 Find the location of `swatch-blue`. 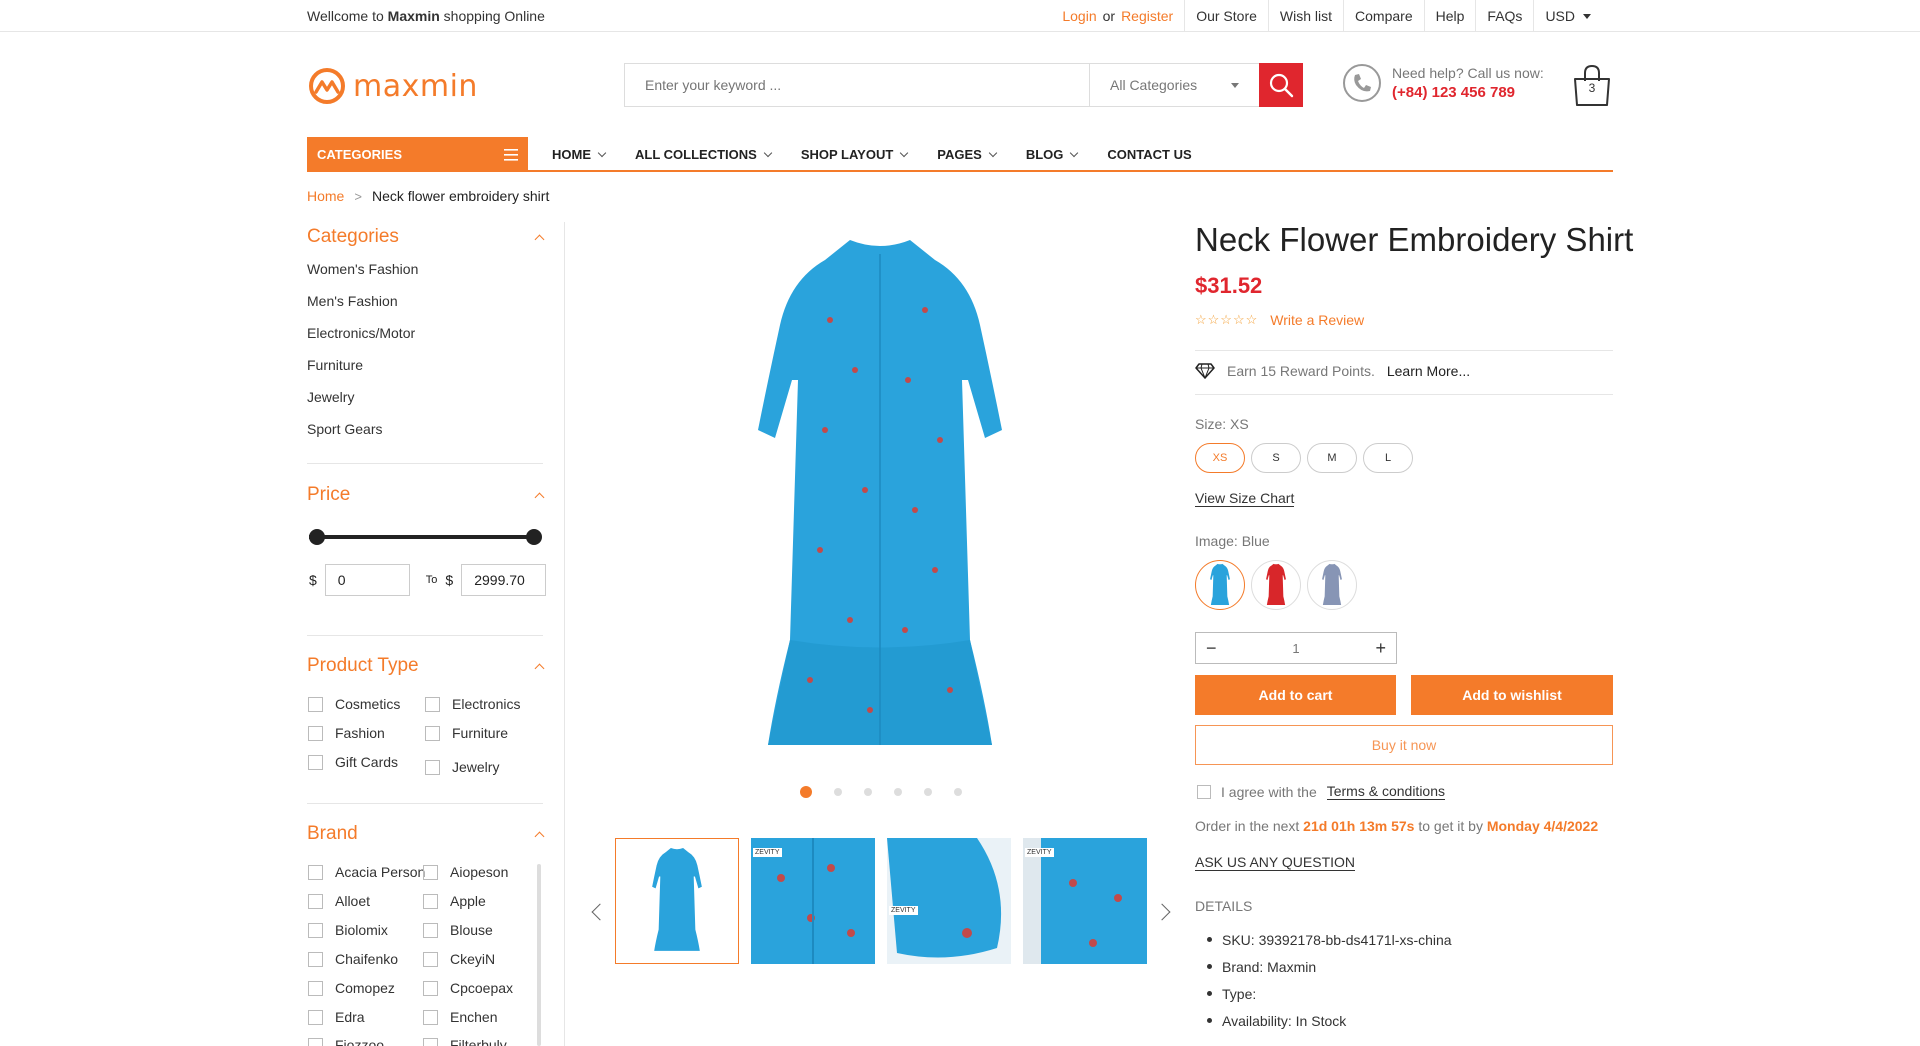

swatch-blue is located at coordinates (1220, 585).